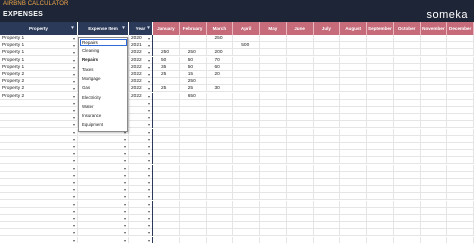 Image resolution: width=474 pixels, height=243 pixels. I want to click on amount-cell: 15, so click(193, 74).